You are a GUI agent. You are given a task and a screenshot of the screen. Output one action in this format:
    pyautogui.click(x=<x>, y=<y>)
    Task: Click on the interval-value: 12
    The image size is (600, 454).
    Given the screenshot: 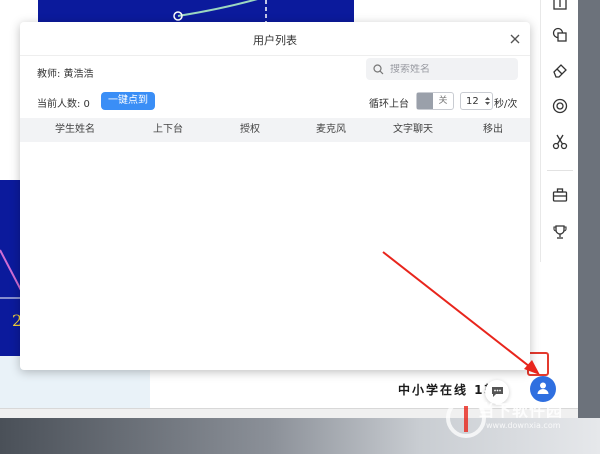 What is the action you would take?
    pyautogui.click(x=472, y=101)
    